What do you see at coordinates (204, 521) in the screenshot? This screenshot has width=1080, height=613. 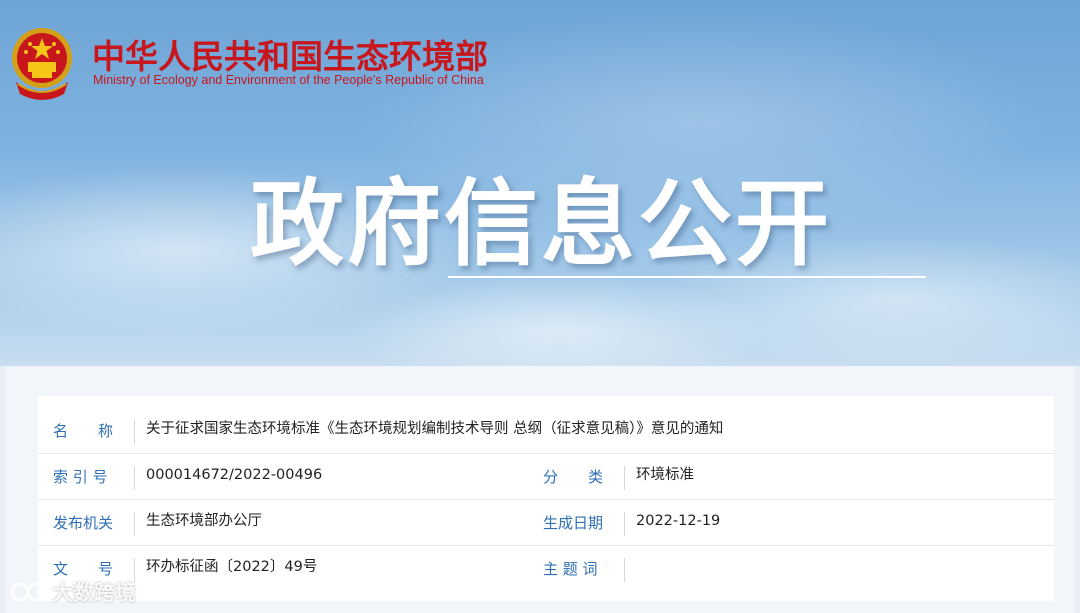 I see `publisher-value: 生态环境部办公厅` at bounding box center [204, 521].